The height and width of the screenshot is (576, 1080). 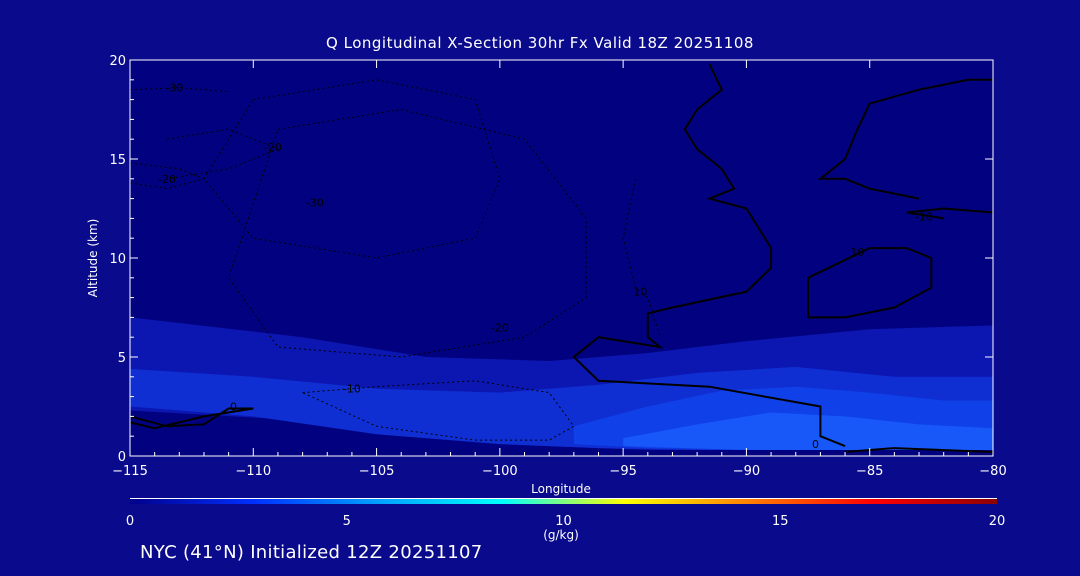 What do you see at coordinates (563, 501) in the screenshot?
I see `colorbar-gradient` at bounding box center [563, 501].